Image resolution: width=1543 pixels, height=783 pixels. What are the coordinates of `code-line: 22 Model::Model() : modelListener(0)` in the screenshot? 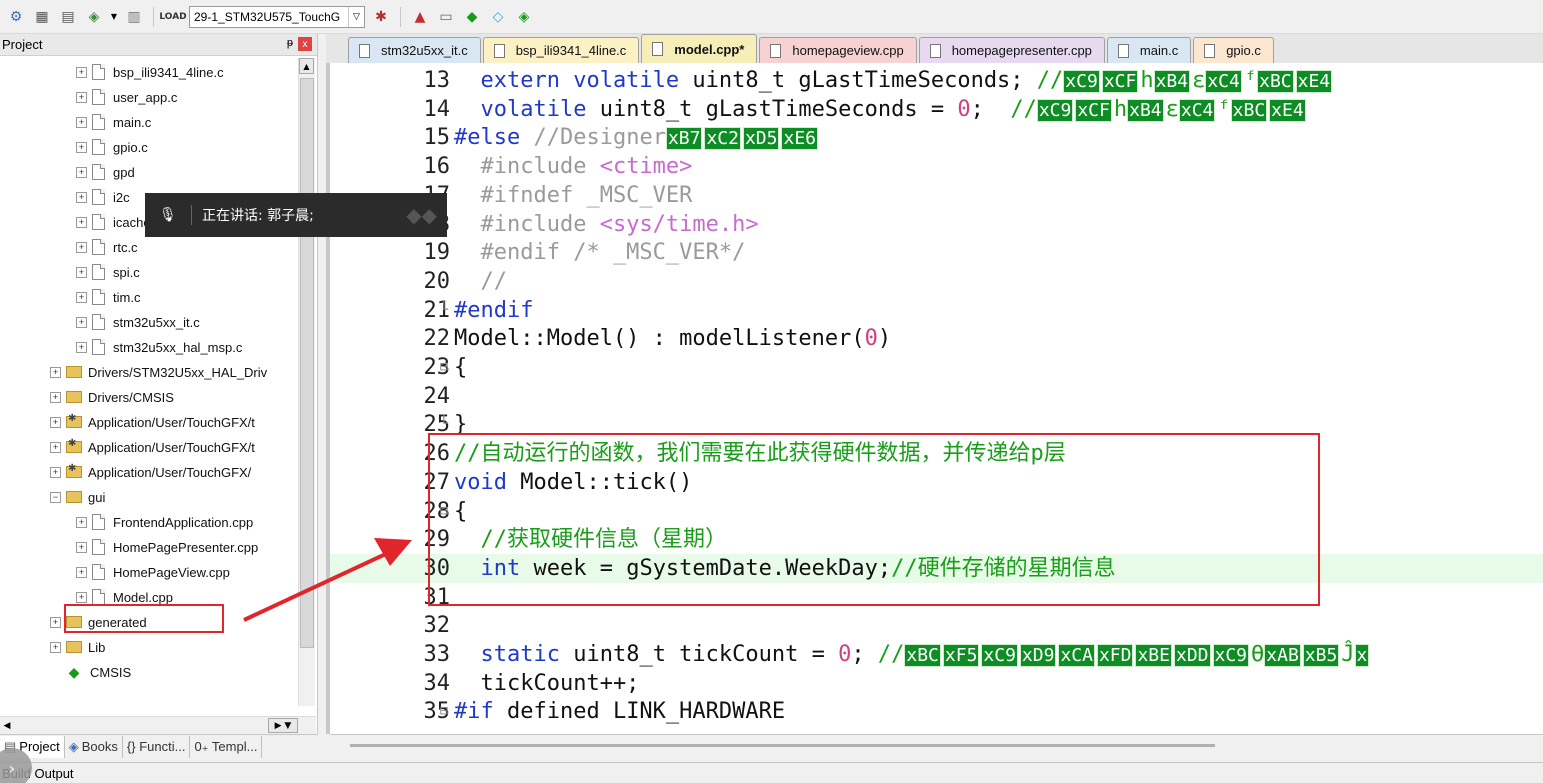 It's located at (936, 338).